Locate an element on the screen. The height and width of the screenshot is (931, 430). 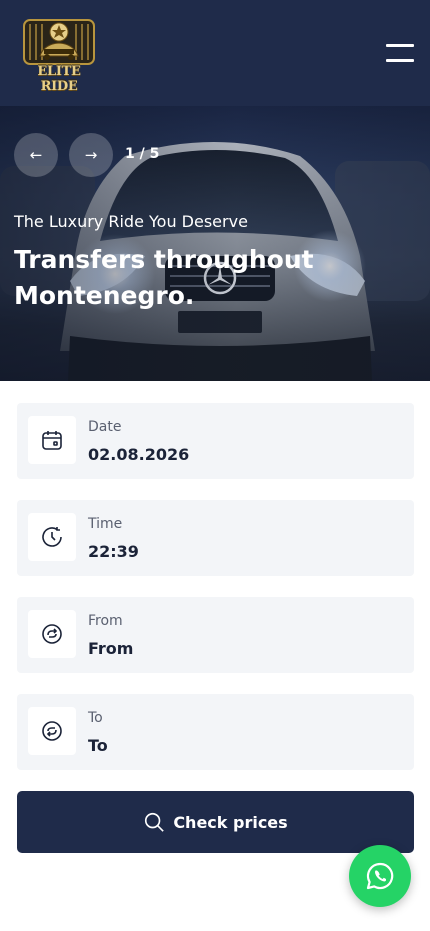
arrow-left-icon: ← is located at coordinates (36, 155).